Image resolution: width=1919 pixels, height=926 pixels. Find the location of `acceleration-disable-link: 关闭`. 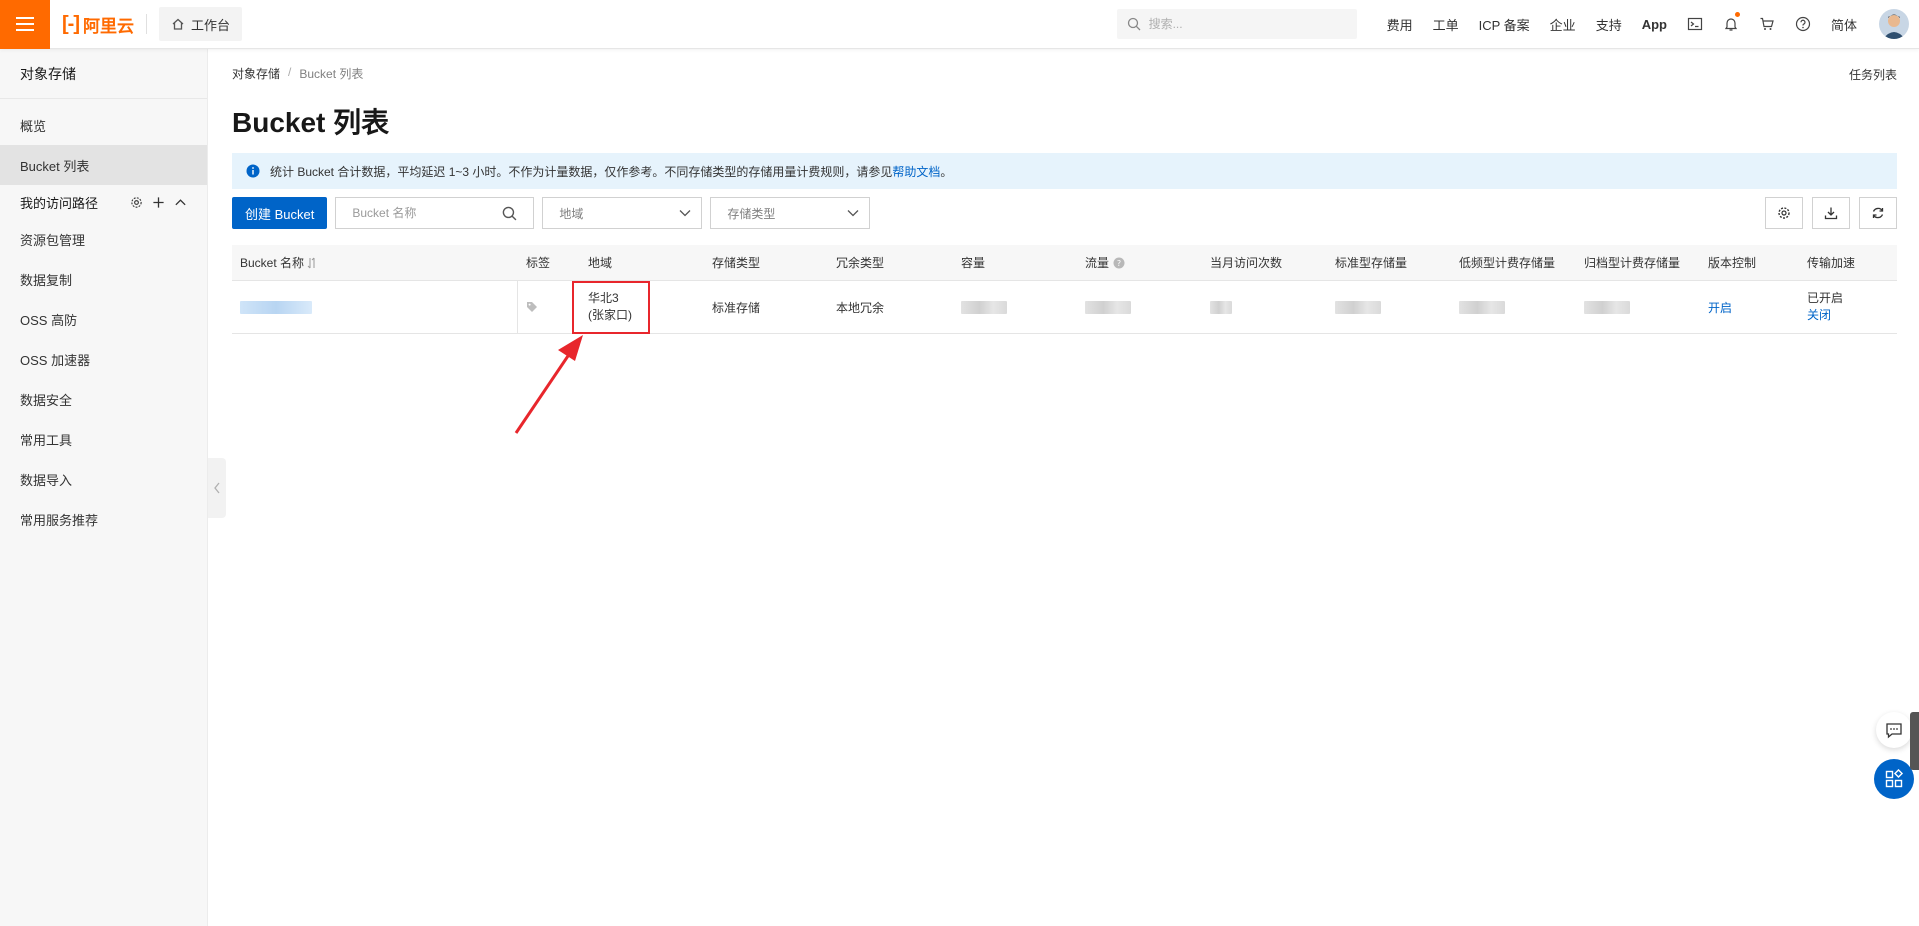

acceleration-disable-link: 关闭 is located at coordinates (1825, 315).